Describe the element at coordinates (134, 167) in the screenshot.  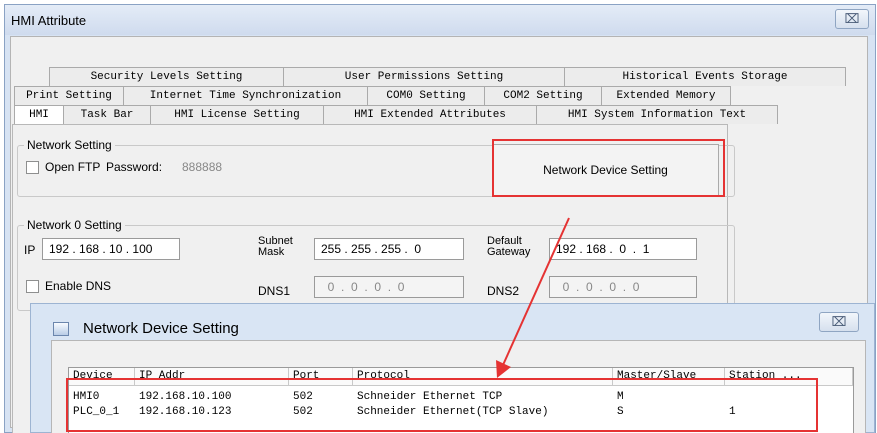
I see `password-label: Password:` at that location.